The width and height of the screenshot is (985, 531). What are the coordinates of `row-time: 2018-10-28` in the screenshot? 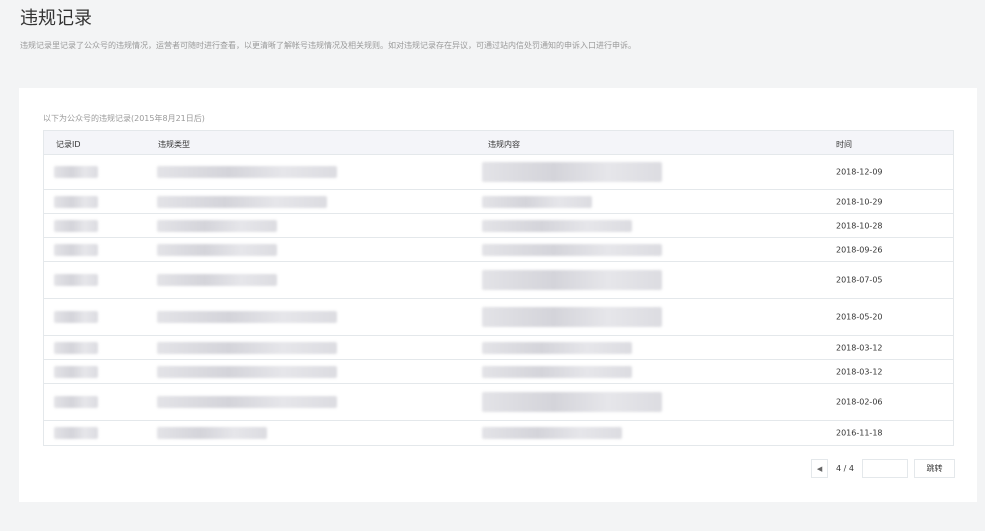 It's located at (859, 225).